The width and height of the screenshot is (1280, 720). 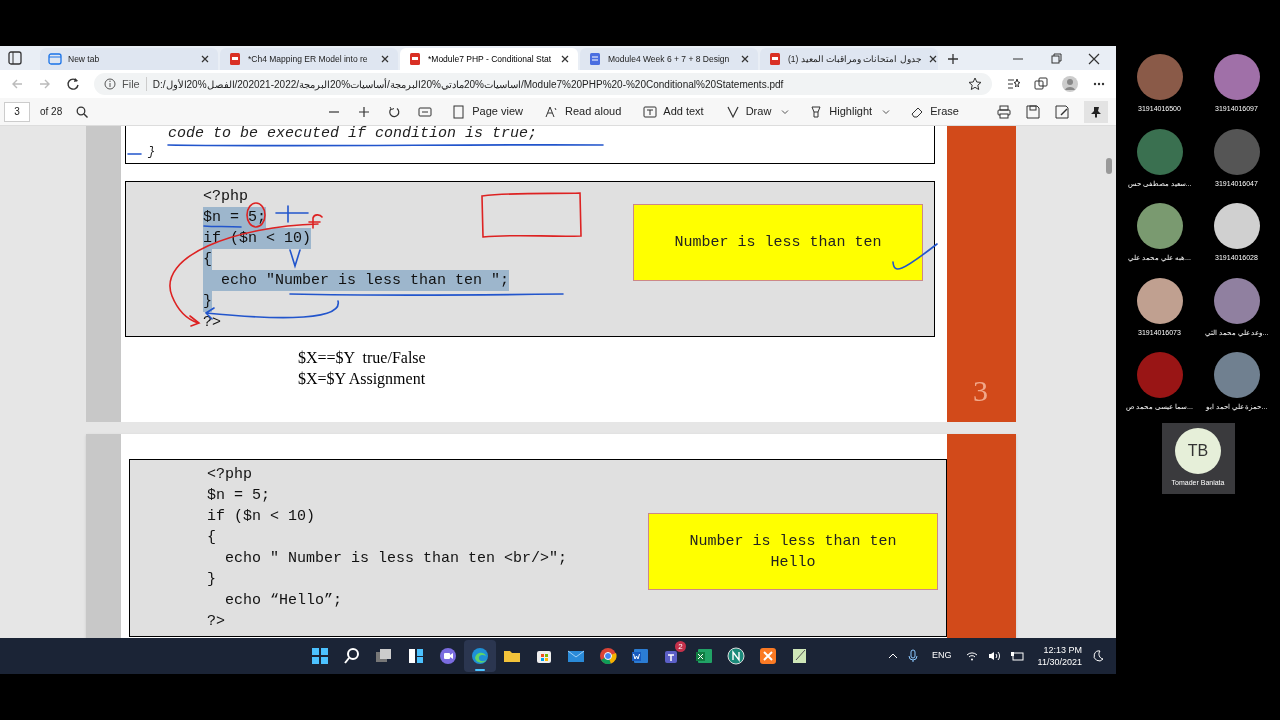 What do you see at coordinates (1059, 662) in the screenshot?
I see `clock-date: 11/30/2021` at bounding box center [1059, 662].